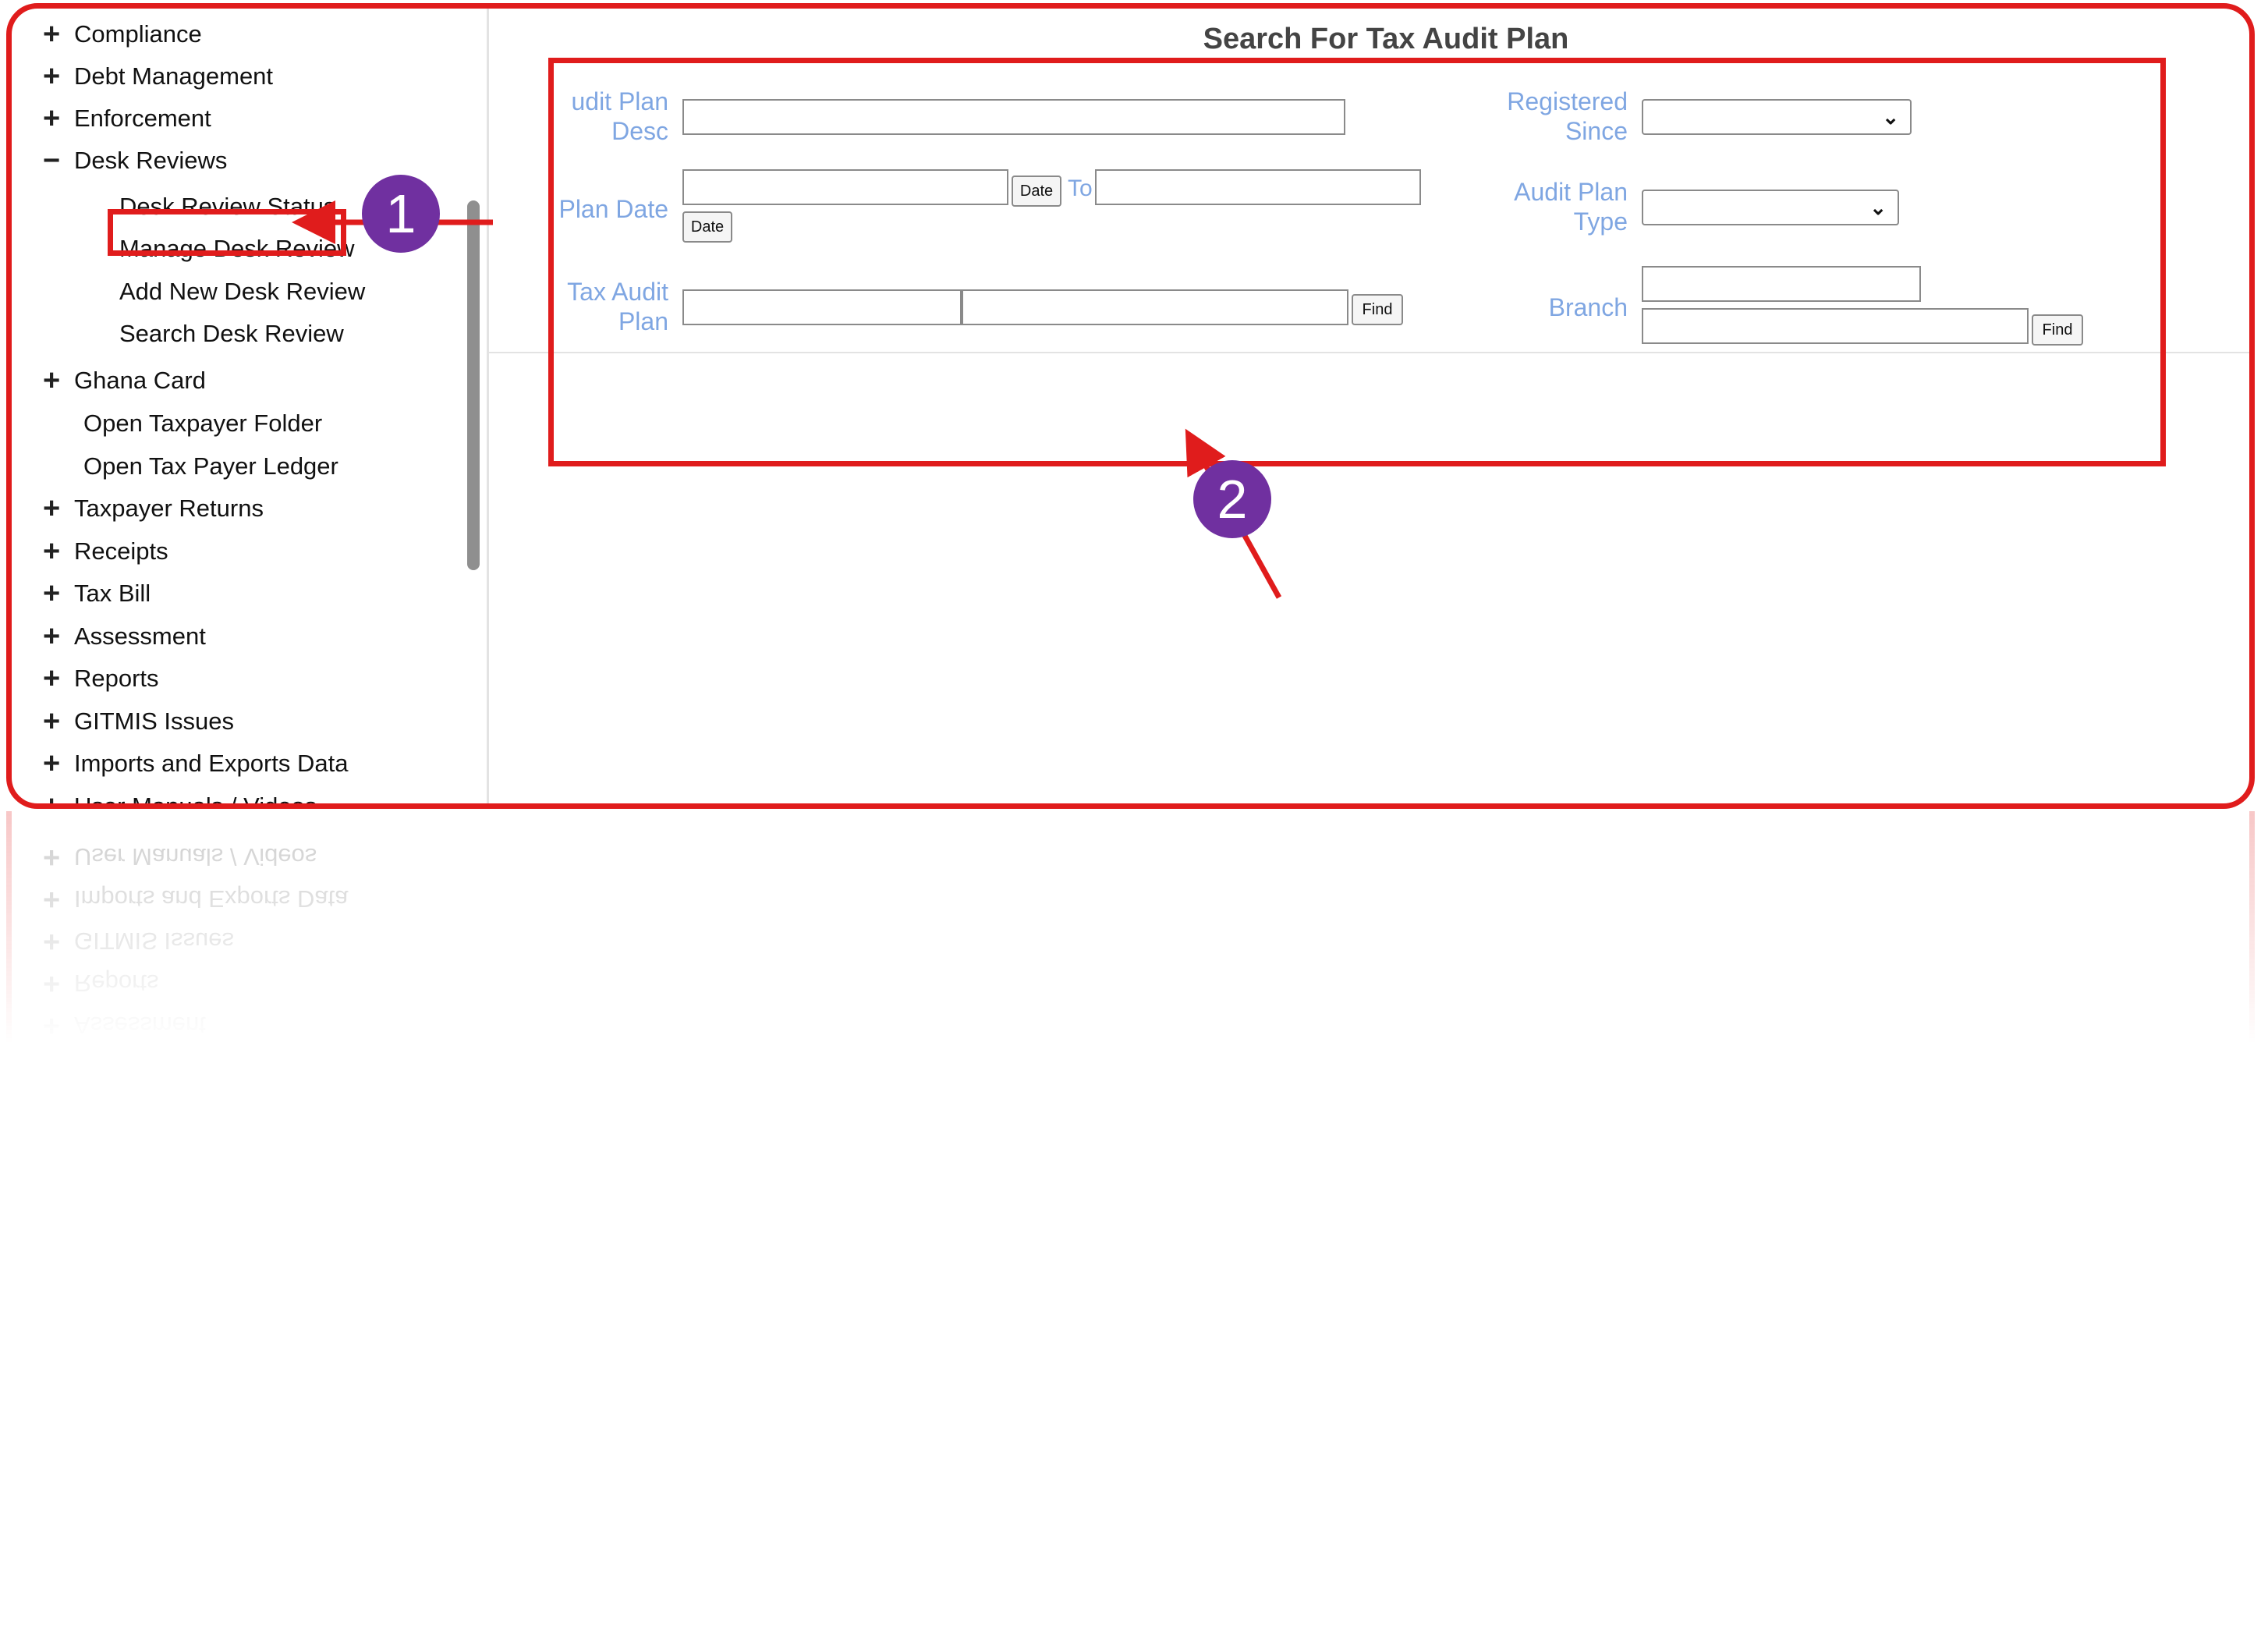 The width and height of the screenshot is (2268, 1638). What do you see at coordinates (1232, 499) in the screenshot?
I see `step-badge-2: 2` at bounding box center [1232, 499].